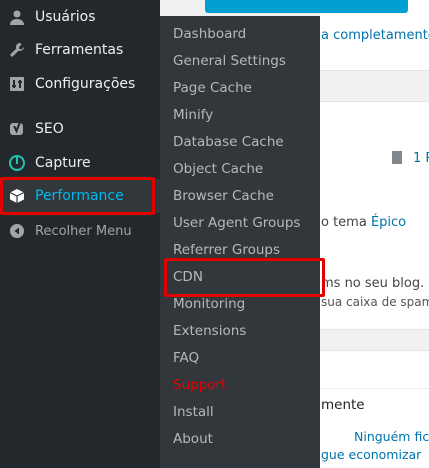 The height and width of the screenshot is (468, 429). I want to click on settings-icon, so click(17, 84).